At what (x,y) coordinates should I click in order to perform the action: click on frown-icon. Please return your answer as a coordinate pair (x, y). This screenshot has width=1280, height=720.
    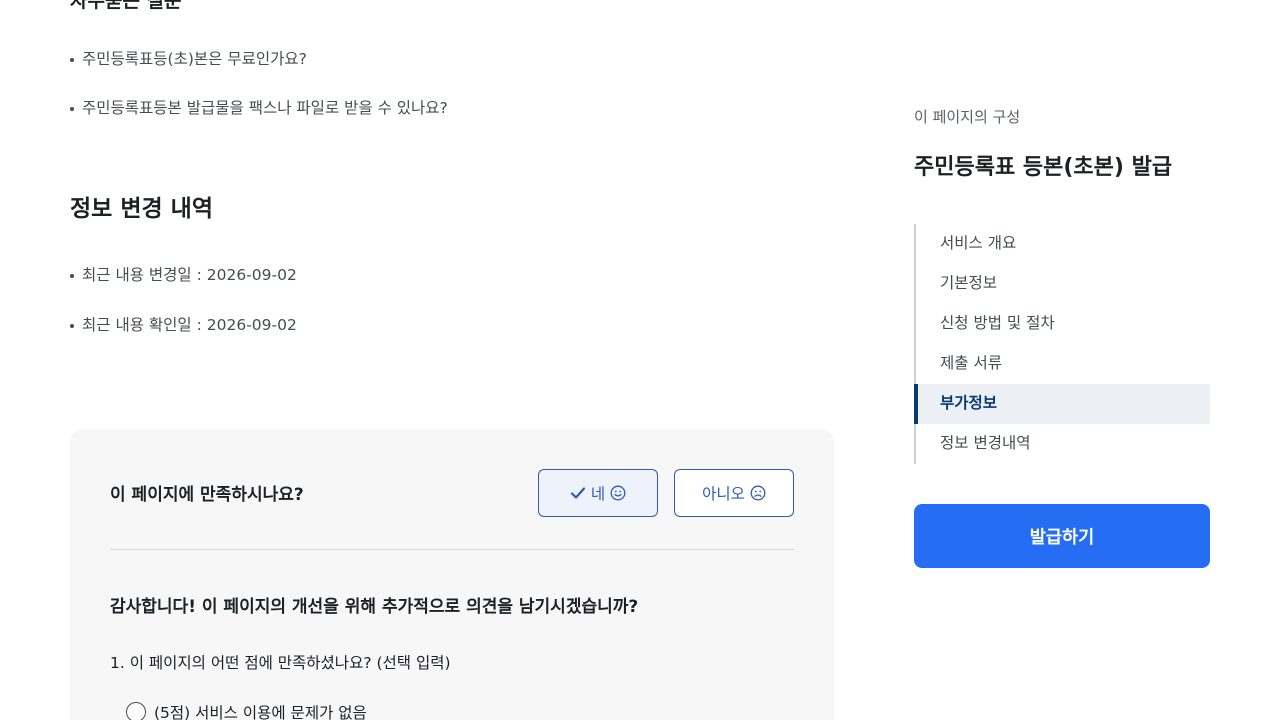
    Looking at the image, I should click on (758, 493).